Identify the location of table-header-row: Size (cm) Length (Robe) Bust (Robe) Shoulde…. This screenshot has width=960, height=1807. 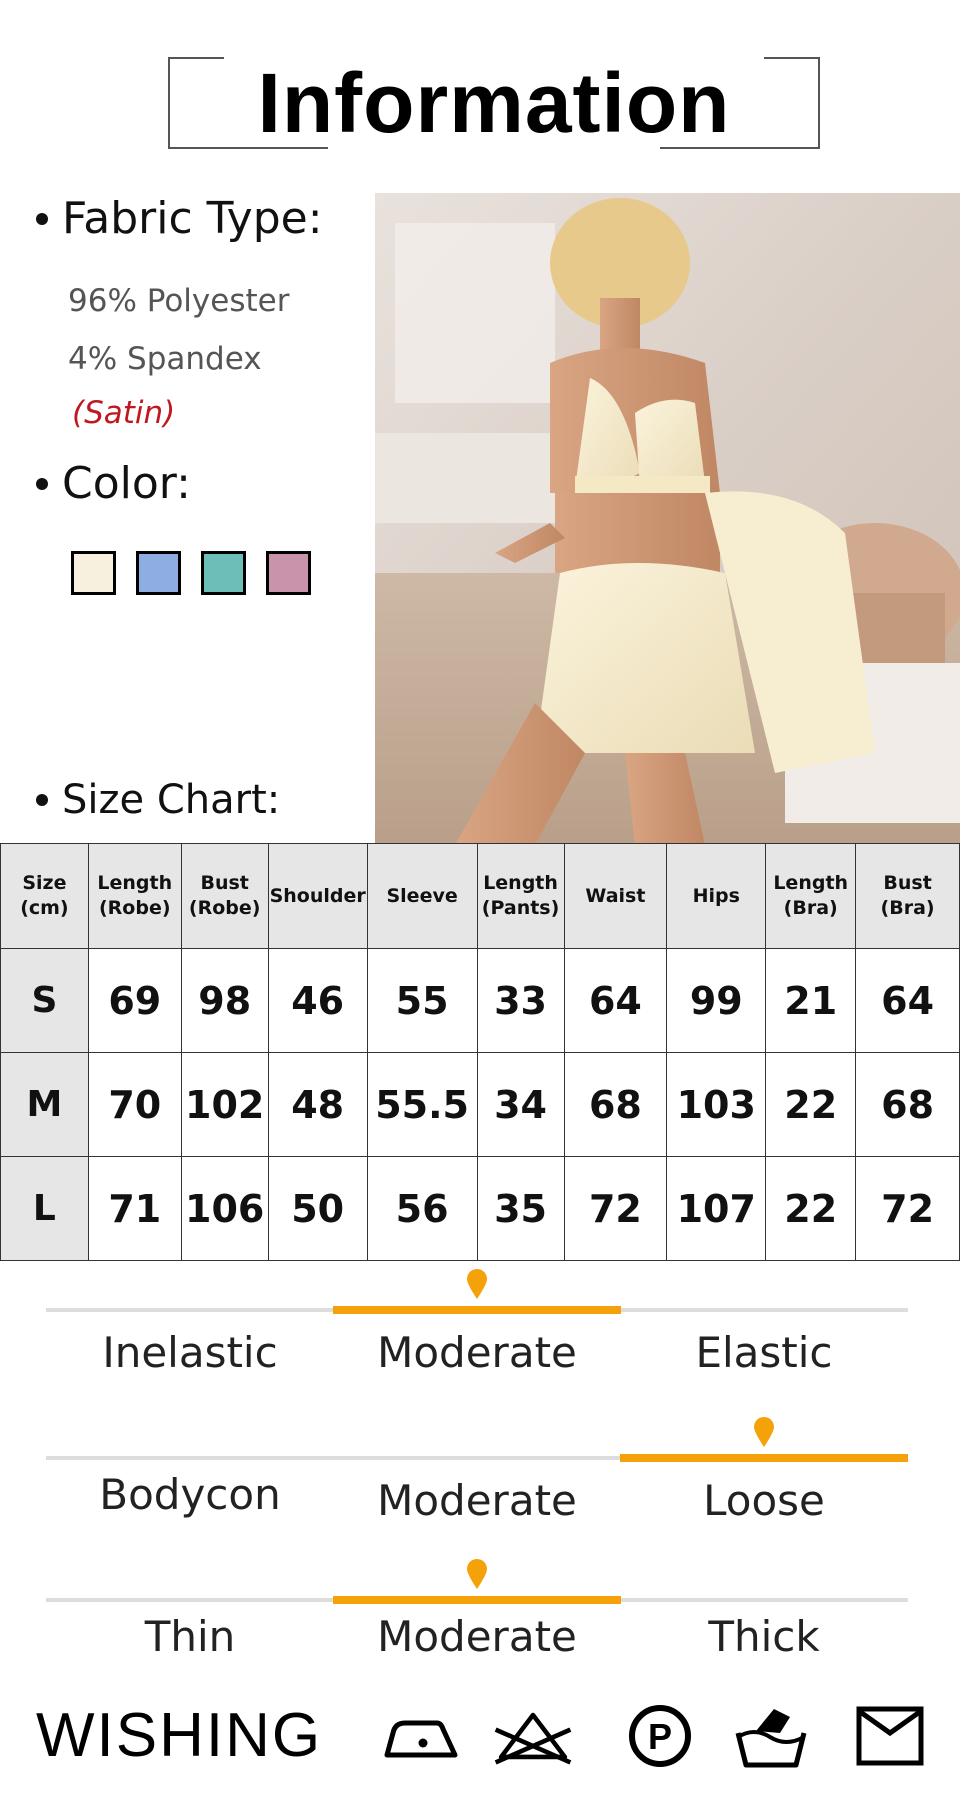
(480, 896).